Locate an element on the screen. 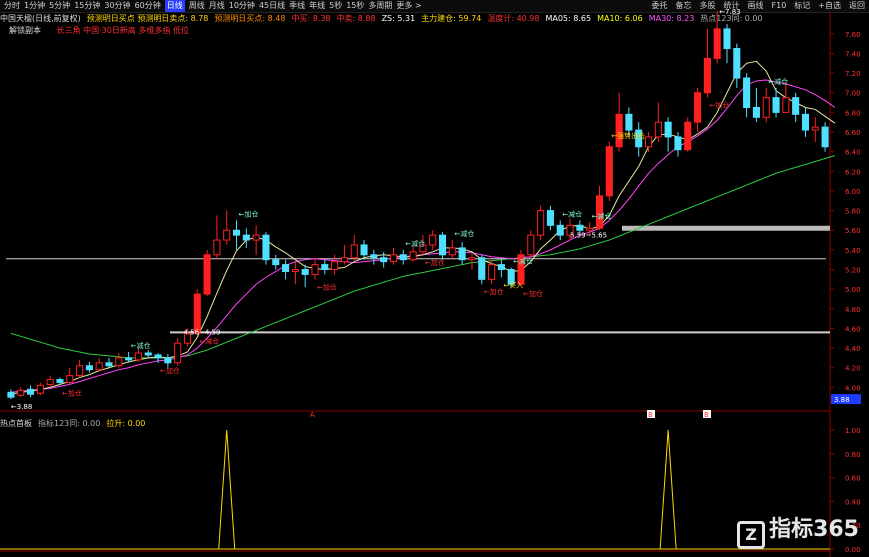  y-tick-label: 5.60 is located at coordinates (853, 231).